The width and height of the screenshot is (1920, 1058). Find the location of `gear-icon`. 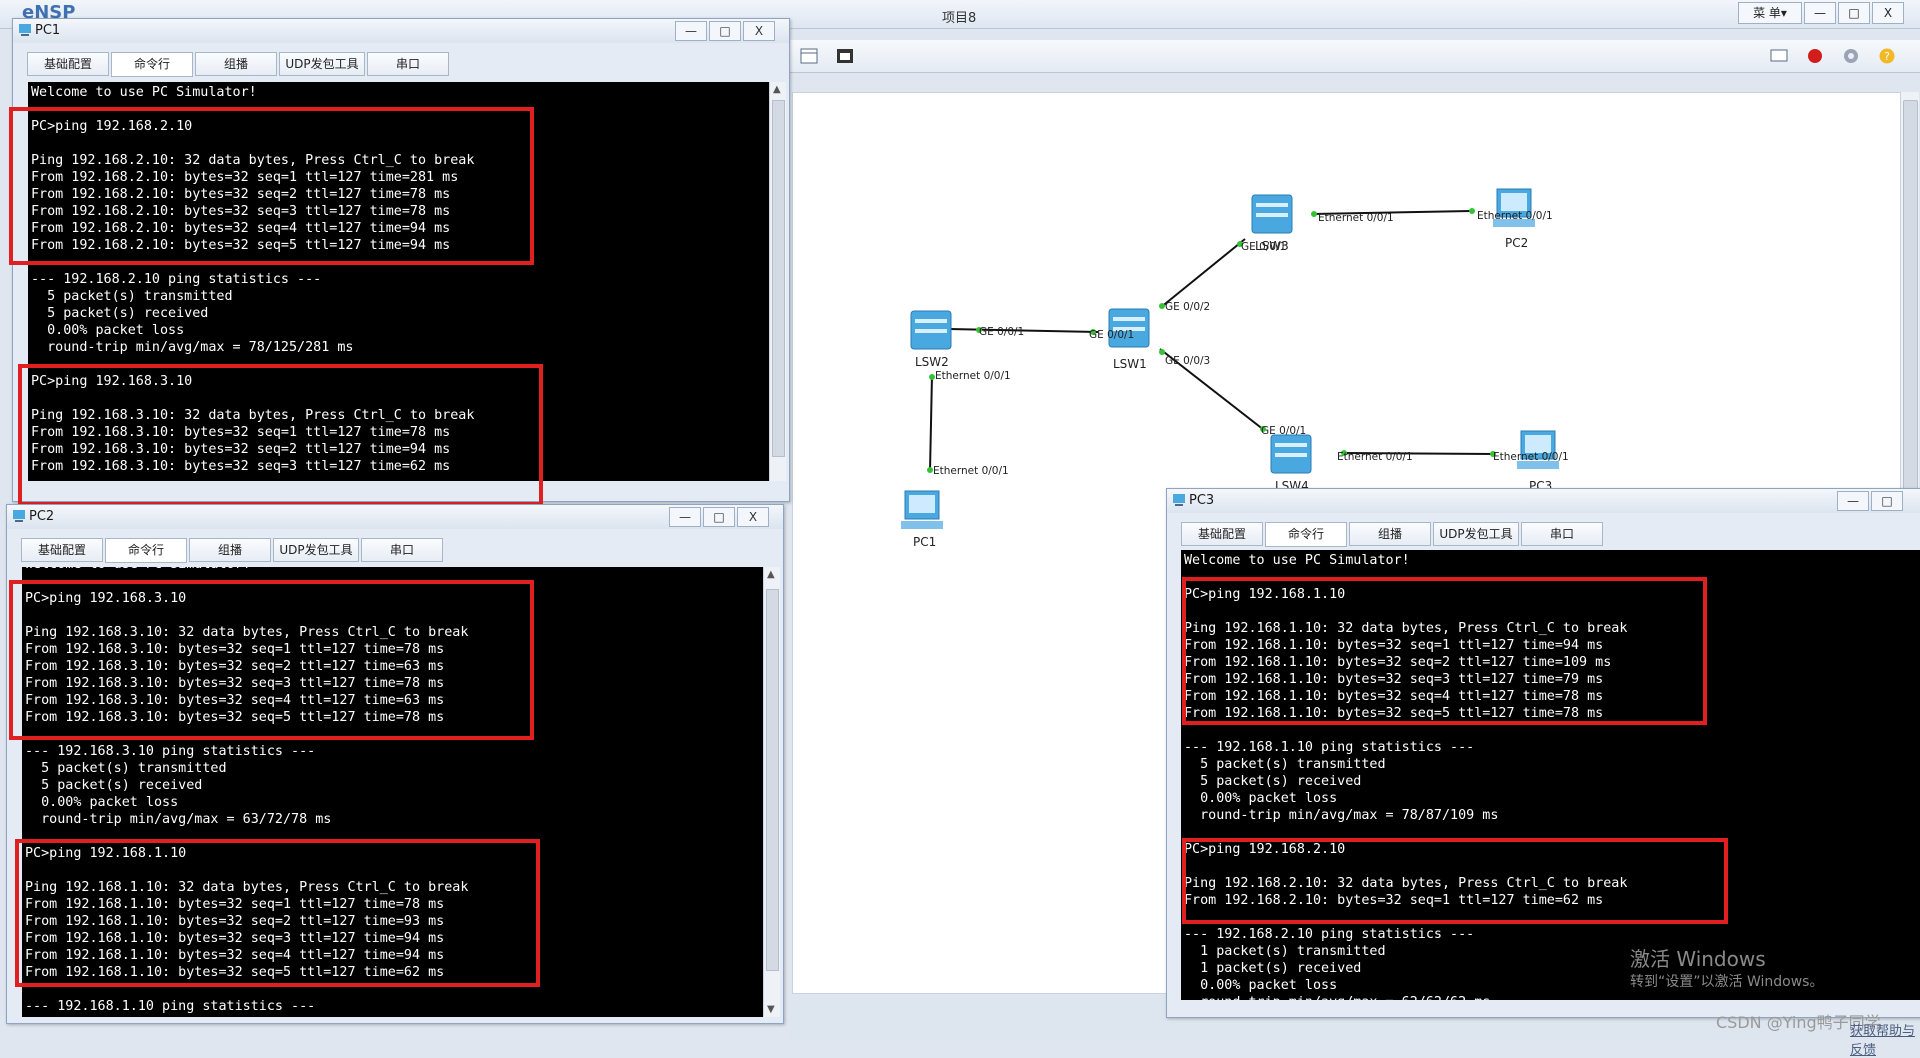

gear-icon is located at coordinates (1851, 56).